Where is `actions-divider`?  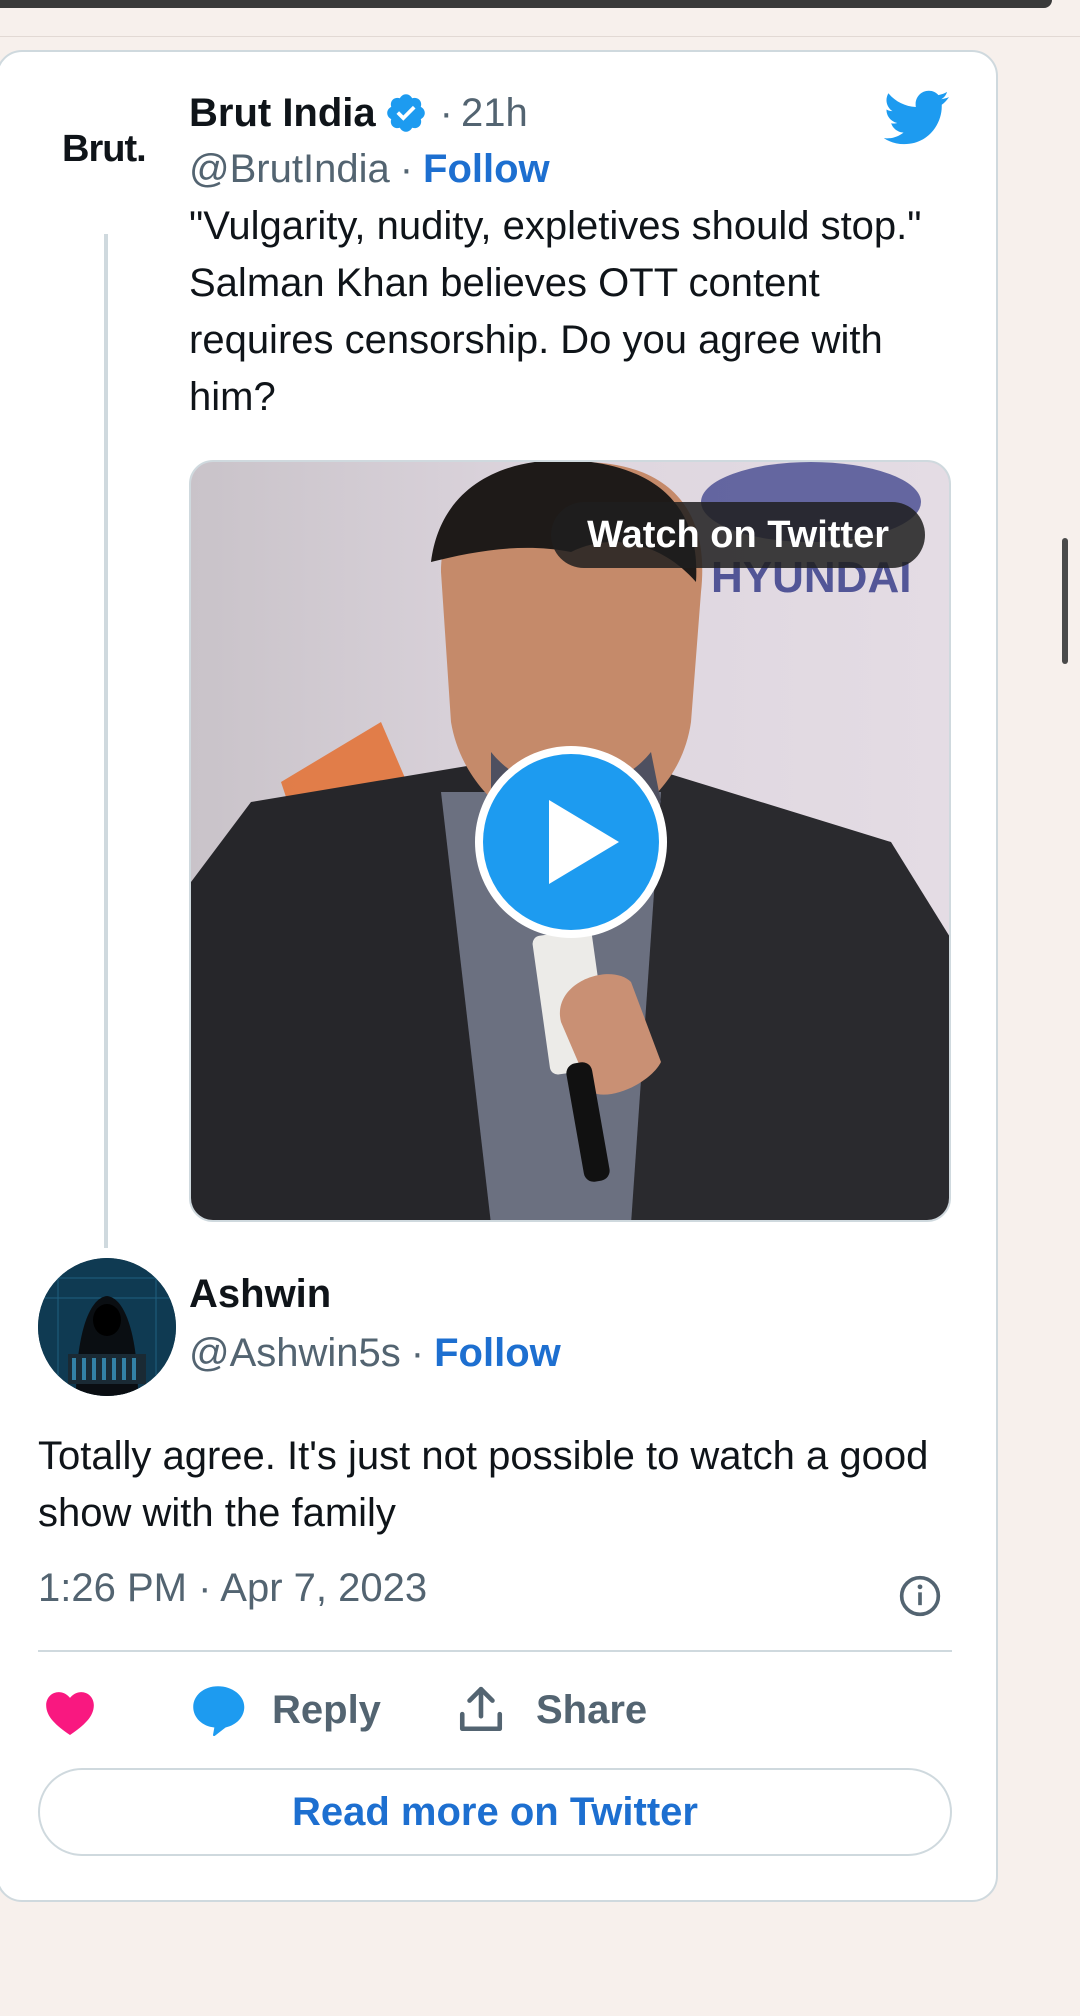 actions-divider is located at coordinates (495, 1651).